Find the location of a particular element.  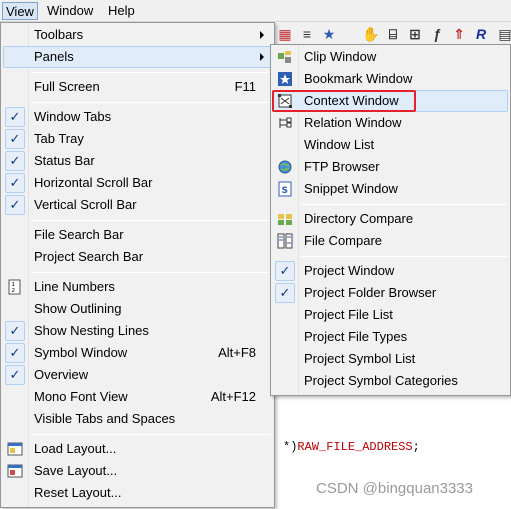

menu-item-label: Visible Tabs and Spaces is located at coordinates (105, 418).